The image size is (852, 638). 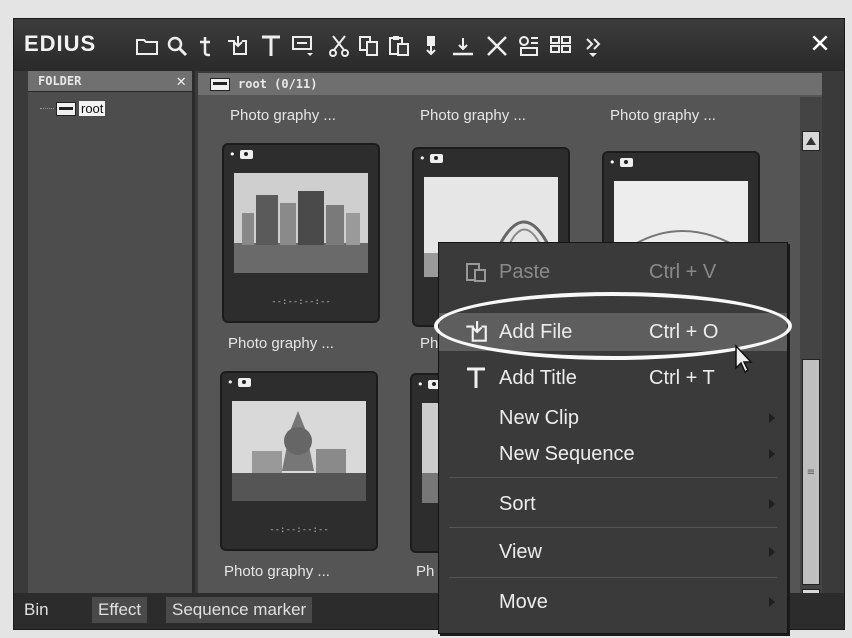 What do you see at coordinates (811, 141) in the screenshot?
I see `scroll-up-button` at bounding box center [811, 141].